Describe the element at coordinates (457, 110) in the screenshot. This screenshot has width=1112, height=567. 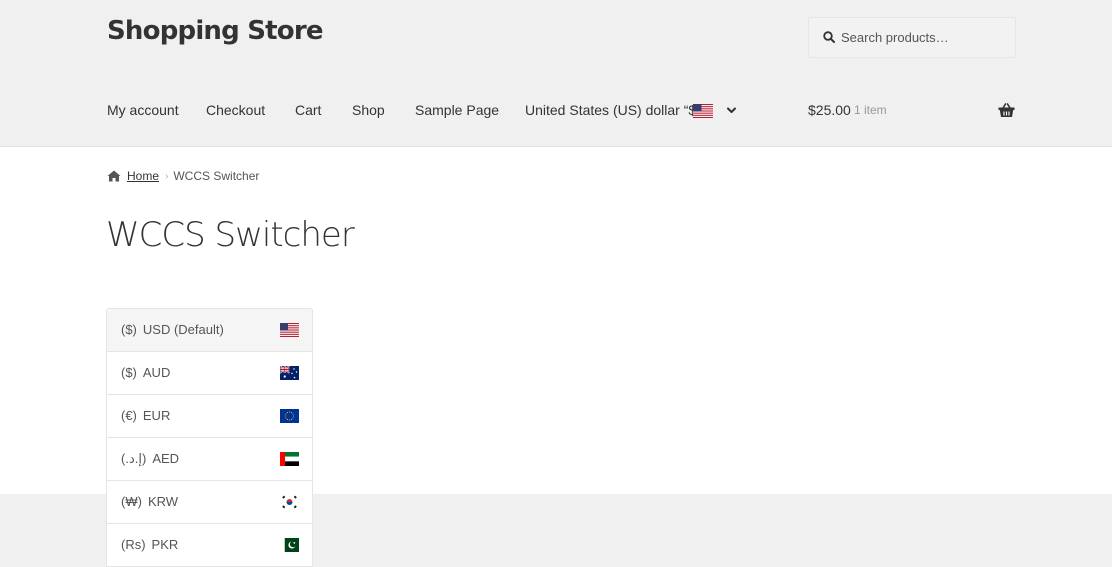
I see `nav-sample-page: Sample Page` at that location.